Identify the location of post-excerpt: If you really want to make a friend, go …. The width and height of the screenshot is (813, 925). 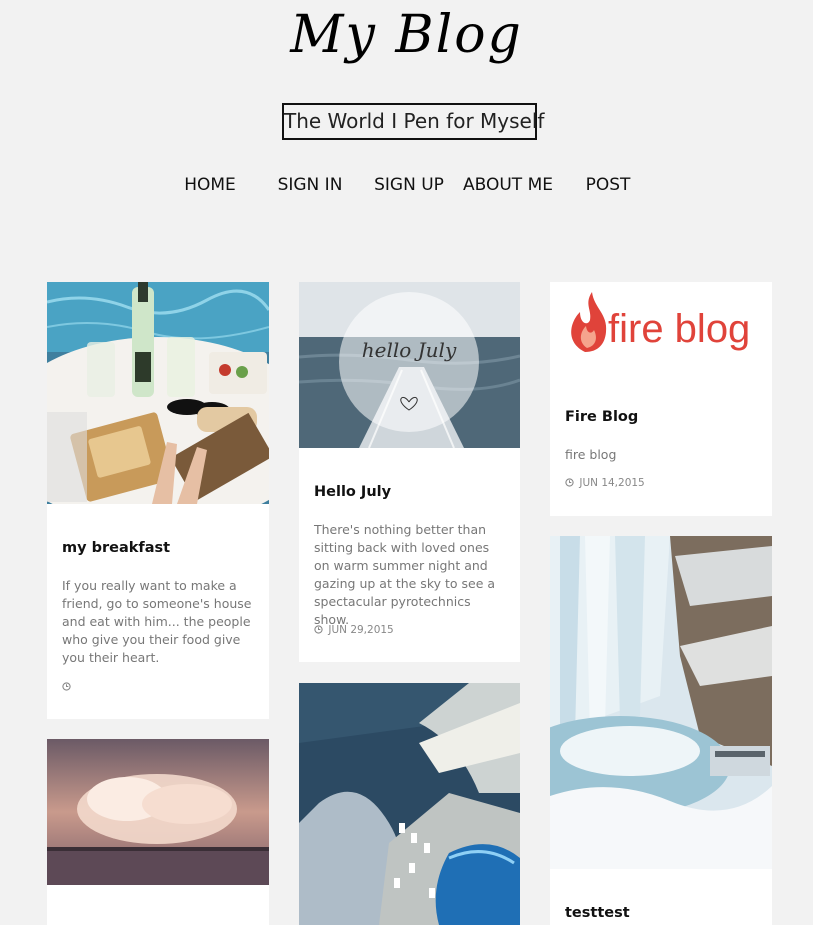
(157, 621).